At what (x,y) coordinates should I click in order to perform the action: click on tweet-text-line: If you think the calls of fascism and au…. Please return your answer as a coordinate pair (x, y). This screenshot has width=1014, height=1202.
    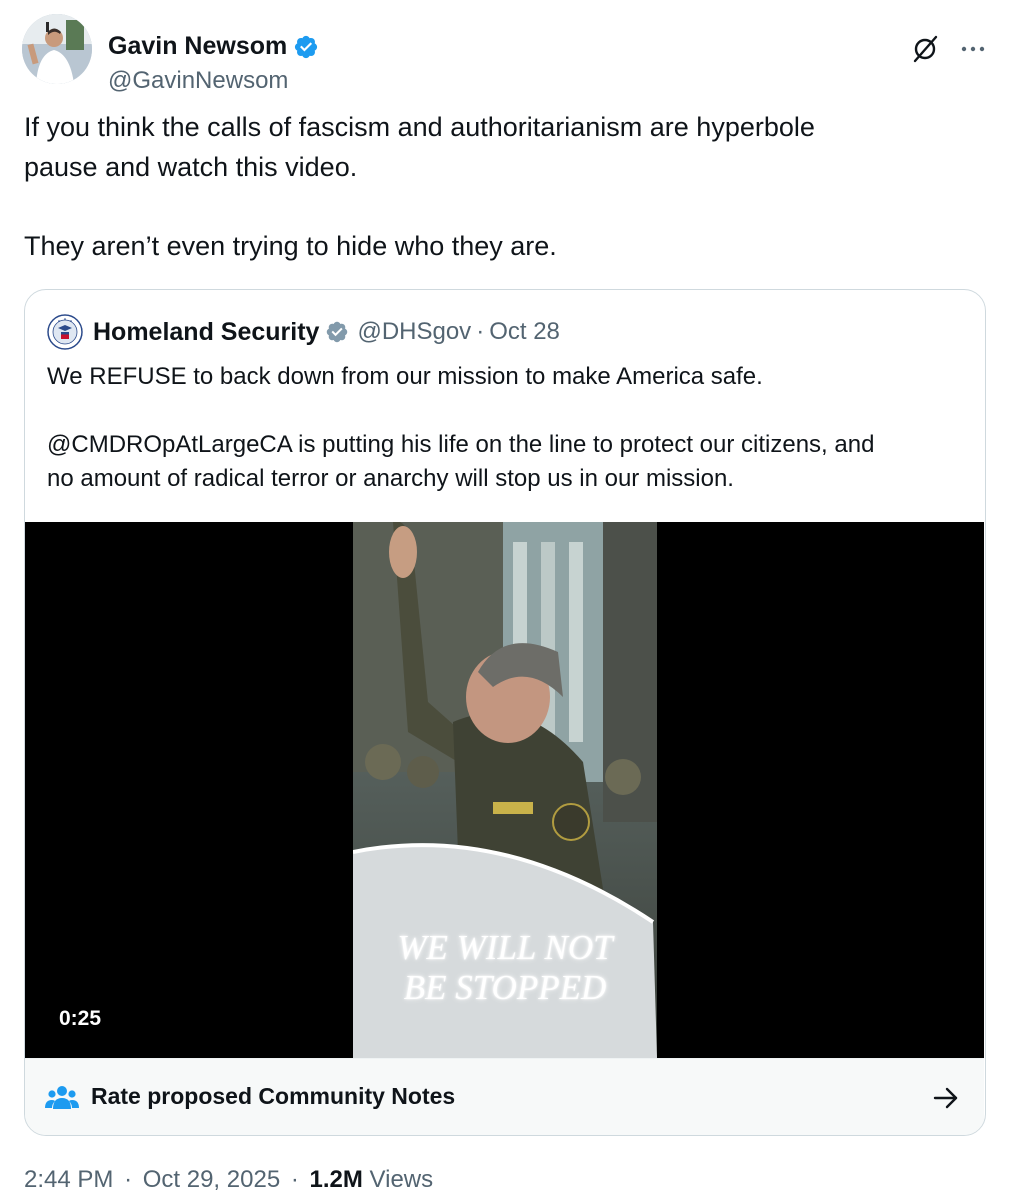
    Looking at the image, I should click on (419, 127).